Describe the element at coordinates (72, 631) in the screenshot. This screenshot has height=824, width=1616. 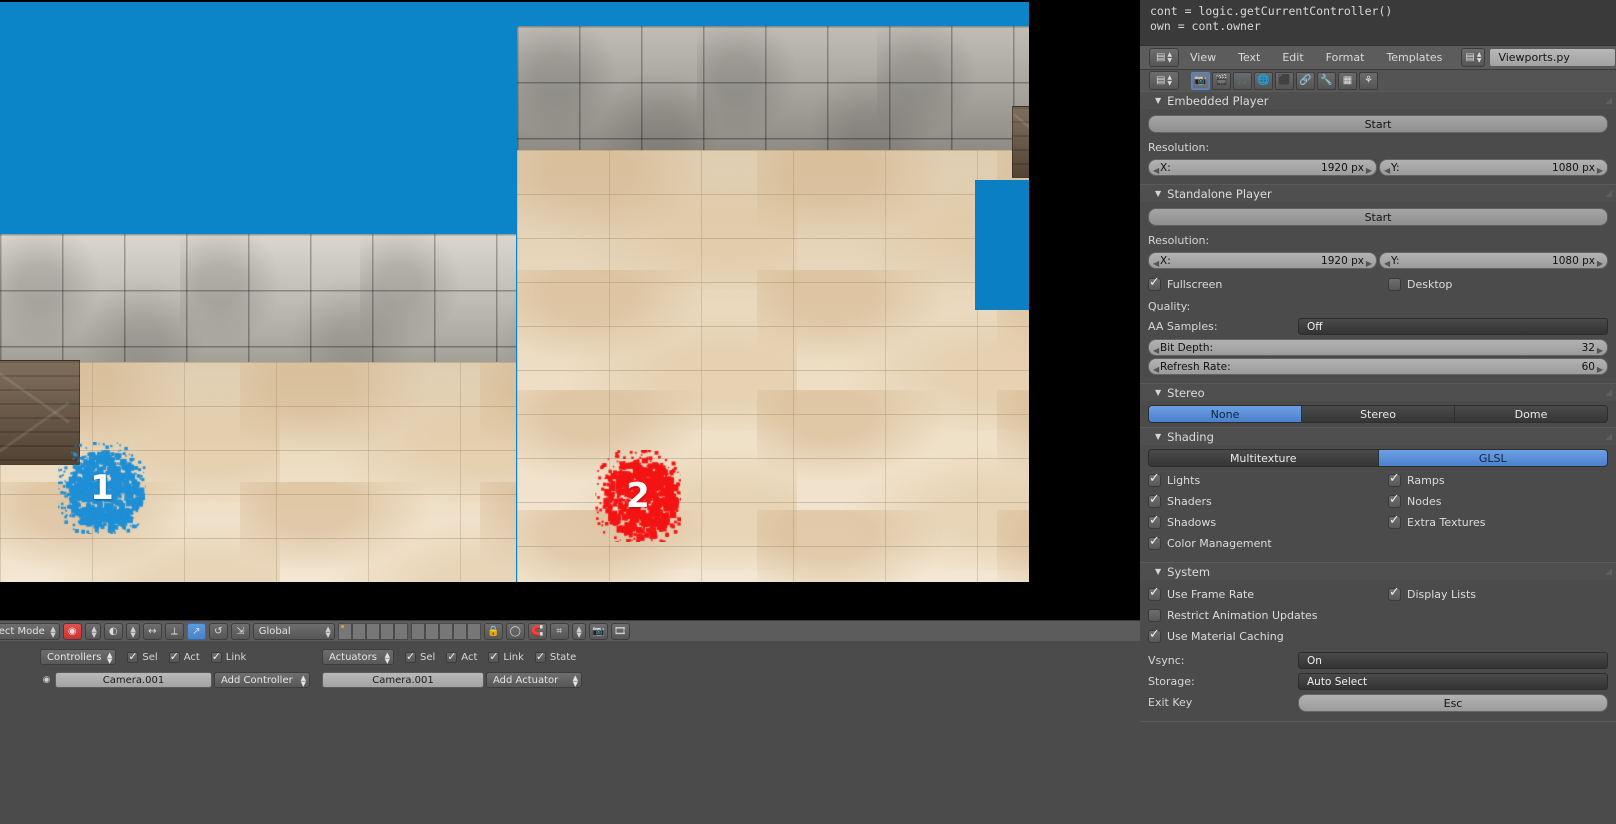
I see `viewport-shading-icon: ◉` at that location.